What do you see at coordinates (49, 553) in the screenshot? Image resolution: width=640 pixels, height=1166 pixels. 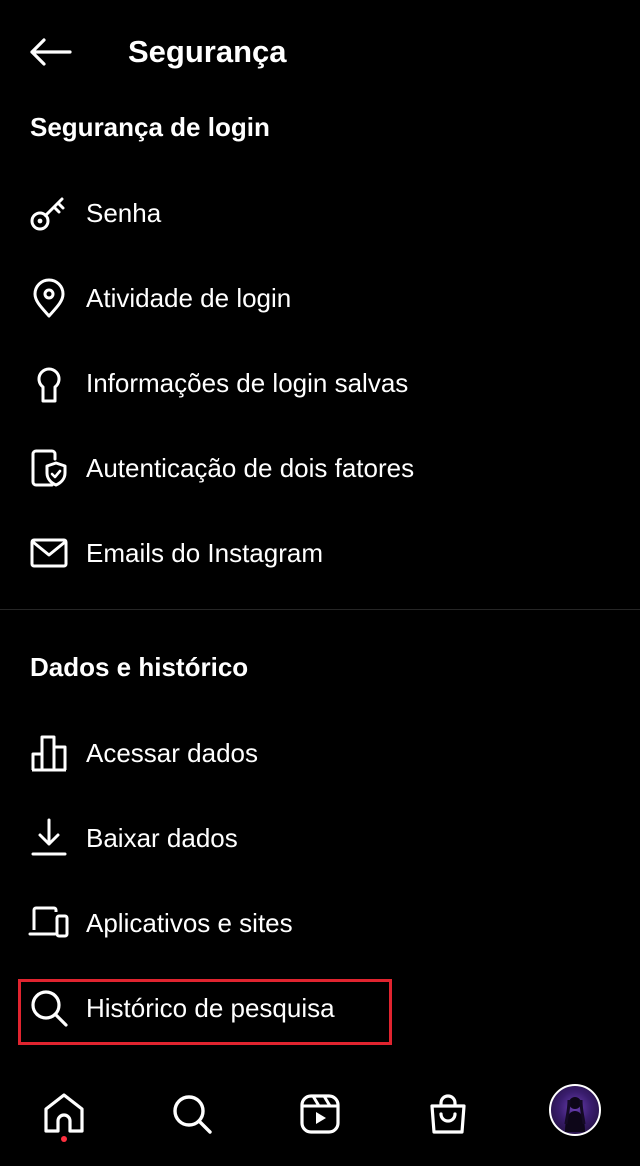 I see `envelope-icon` at bounding box center [49, 553].